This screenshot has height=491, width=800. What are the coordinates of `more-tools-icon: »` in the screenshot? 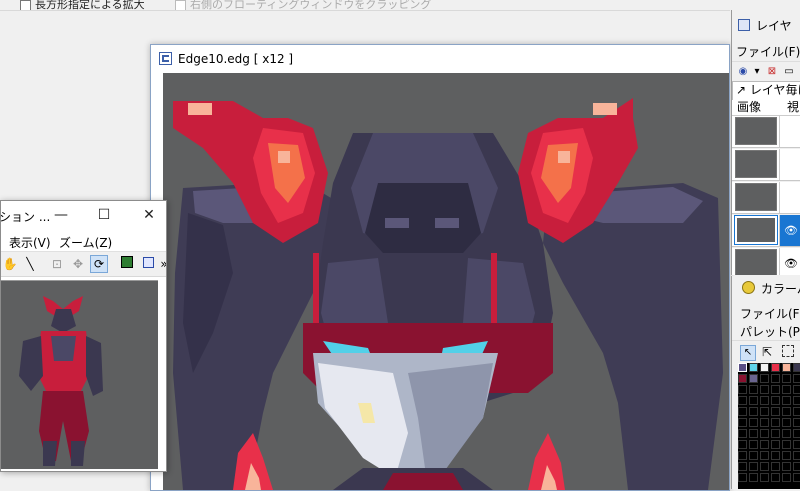 It's located at (162, 264).